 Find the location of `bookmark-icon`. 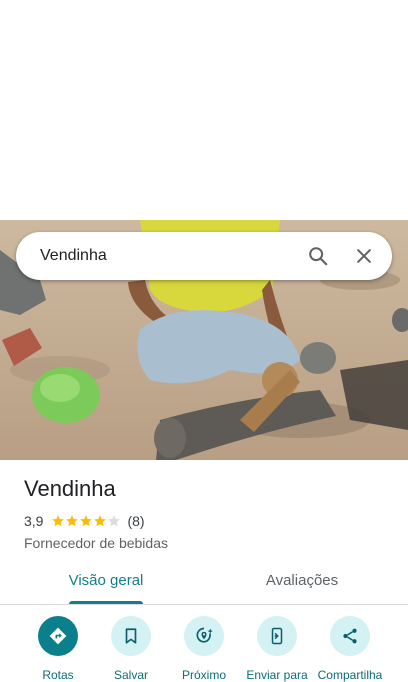

bookmark-icon is located at coordinates (131, 636).